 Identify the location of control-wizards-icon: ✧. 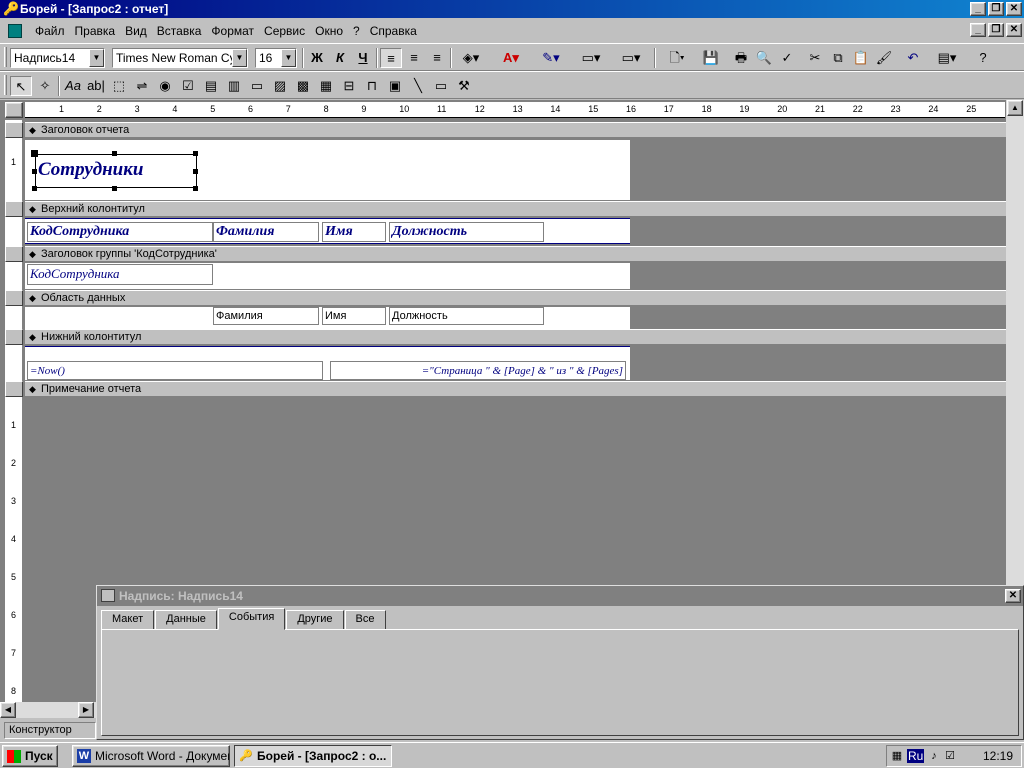
(45, 86).